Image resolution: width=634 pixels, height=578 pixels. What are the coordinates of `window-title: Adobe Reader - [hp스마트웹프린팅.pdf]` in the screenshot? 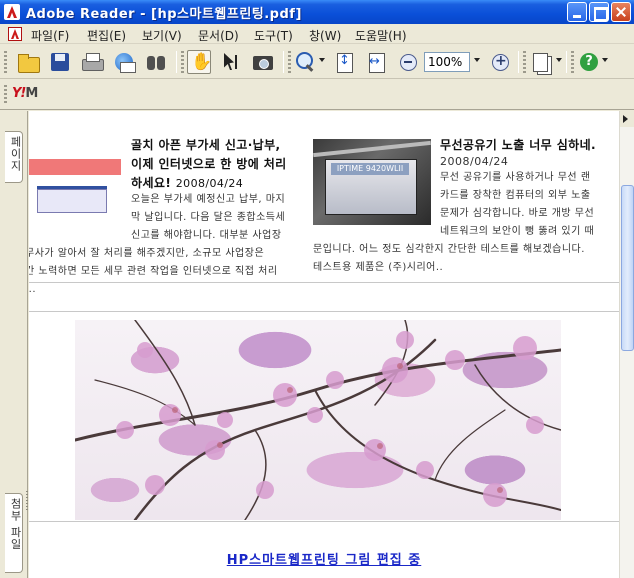 It's located at (164, 14).